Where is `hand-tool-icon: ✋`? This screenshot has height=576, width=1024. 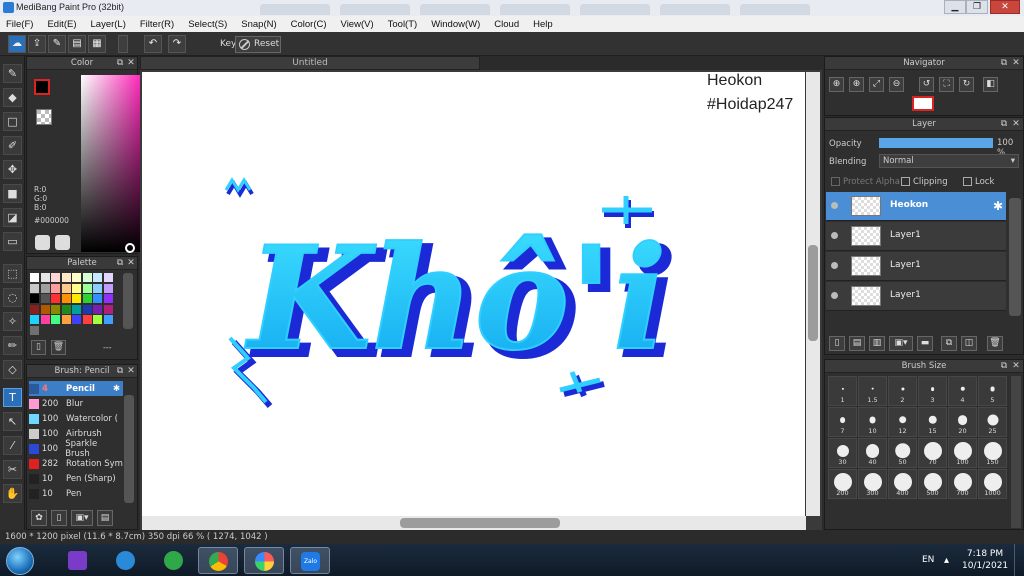 hand-tool-icon: ✋ is located at coordinates (12, 493).